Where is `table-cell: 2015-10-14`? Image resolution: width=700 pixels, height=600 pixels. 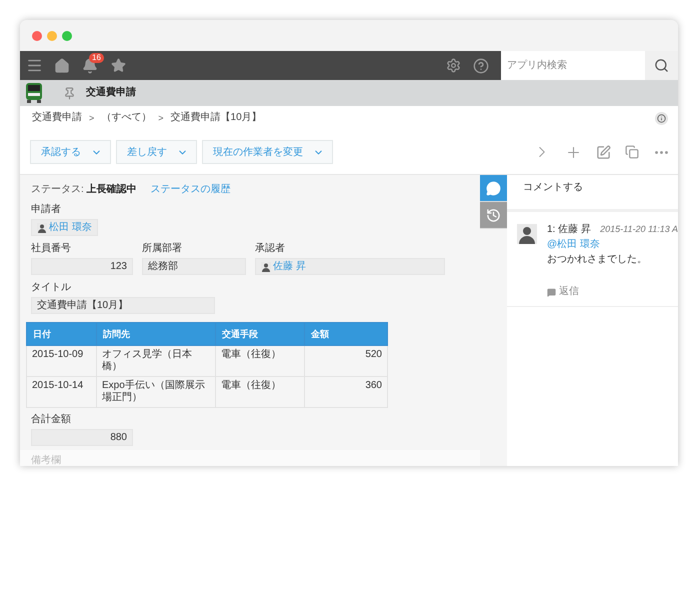
table-cell: 2015-10-14 is located at coordinates (61, 392).